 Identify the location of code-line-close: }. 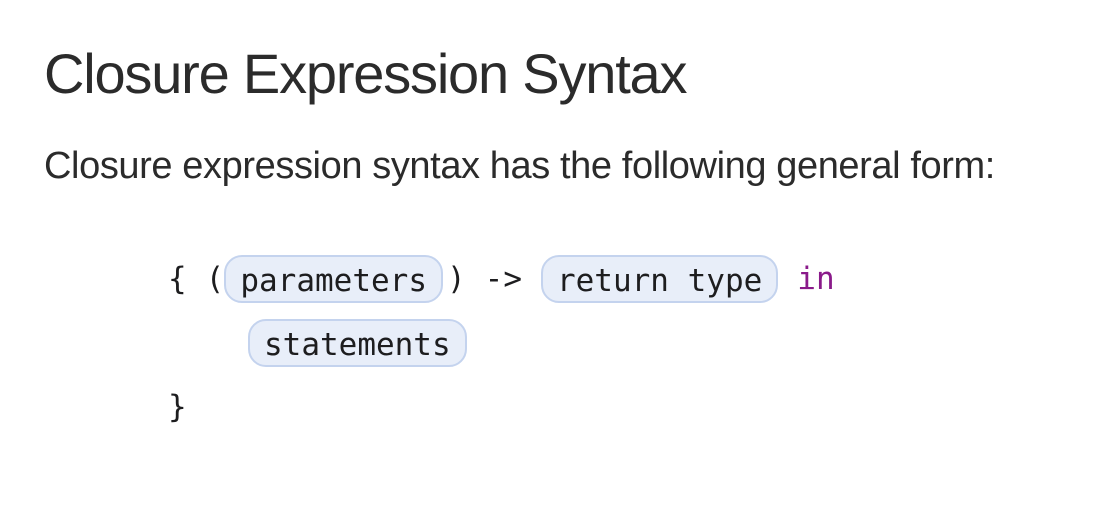
(177, 407).